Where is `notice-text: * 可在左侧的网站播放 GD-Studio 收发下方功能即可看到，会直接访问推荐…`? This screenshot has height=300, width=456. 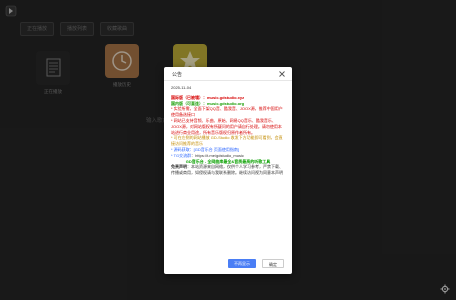
notice-text: * 可在左侧的网站播放 GD-Studio 收发下方功能即可看到，会直接访问推荐… is located at coordinates (227, 141).